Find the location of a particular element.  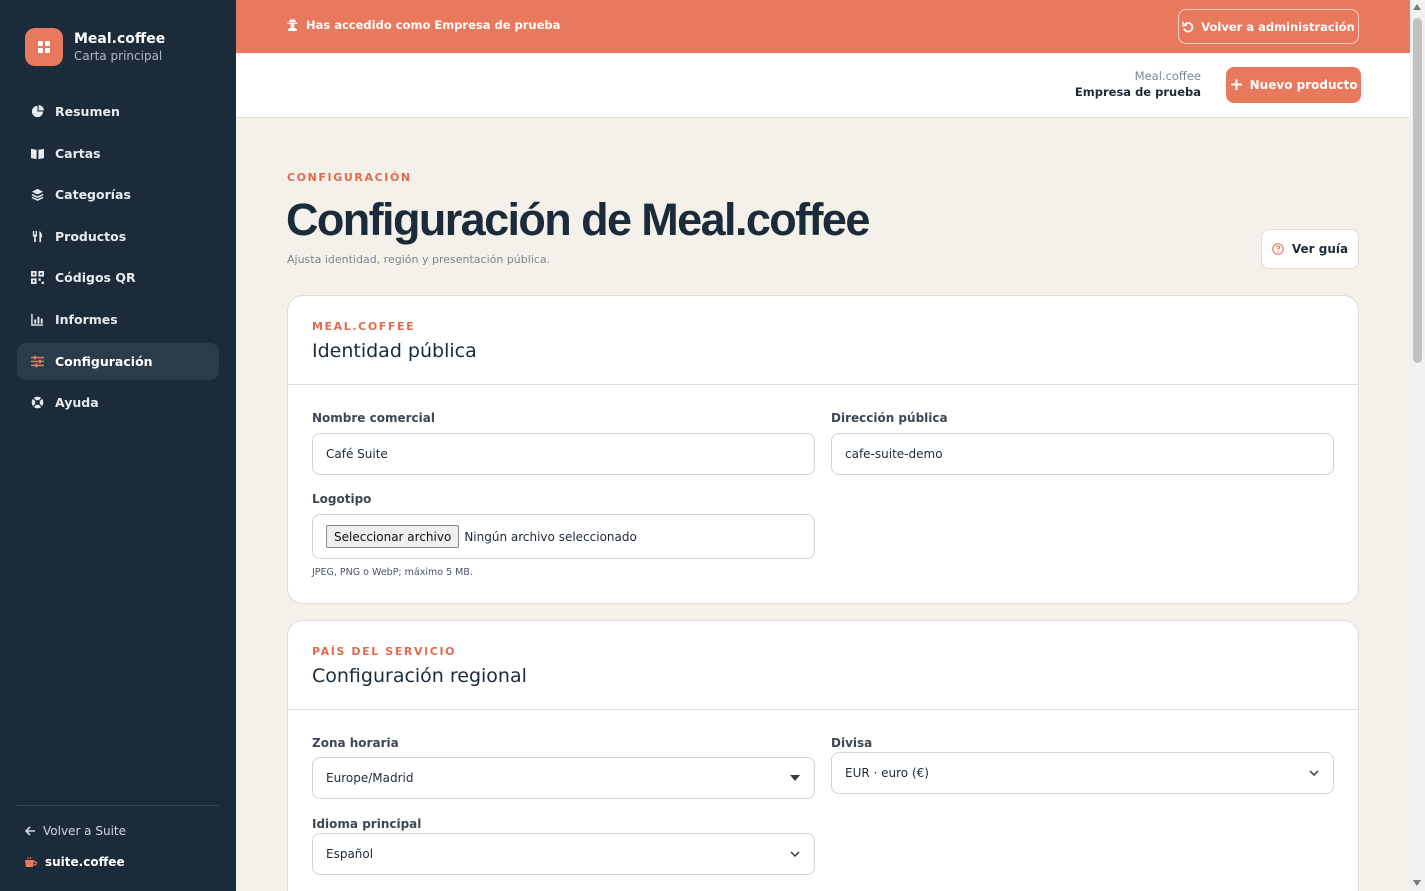

sidebar-item-cartas: Cartas is located at coordinates (118, 153).